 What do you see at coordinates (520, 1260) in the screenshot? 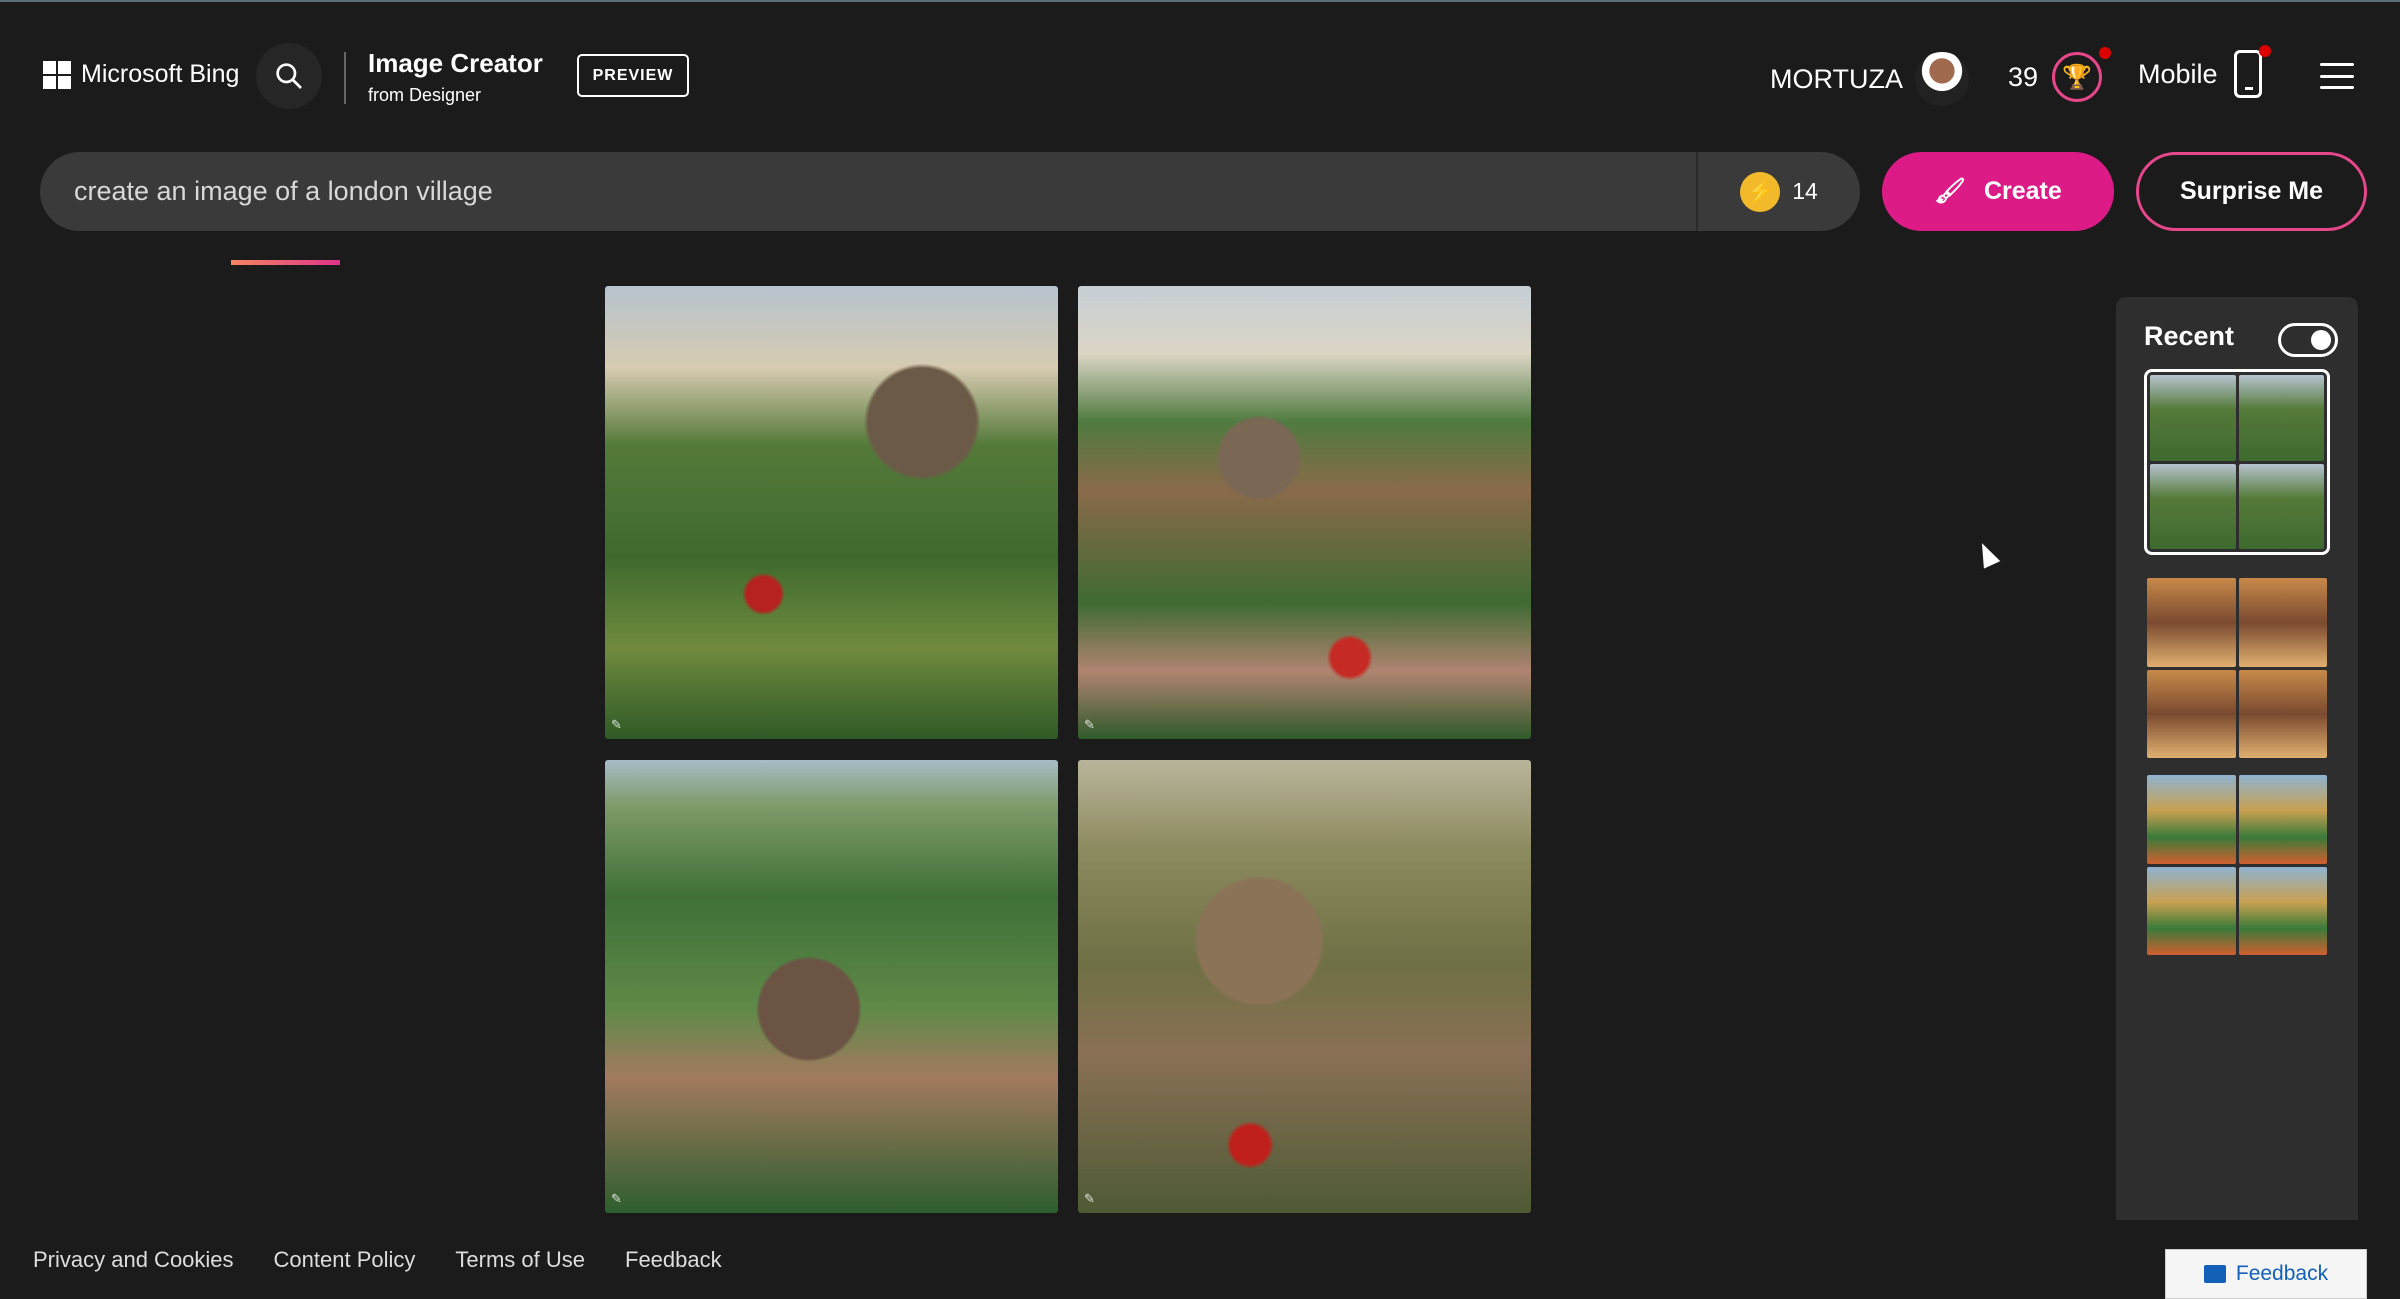
I see `footer-link-terms: Terms of Use` at bounding box center [520, 1260].